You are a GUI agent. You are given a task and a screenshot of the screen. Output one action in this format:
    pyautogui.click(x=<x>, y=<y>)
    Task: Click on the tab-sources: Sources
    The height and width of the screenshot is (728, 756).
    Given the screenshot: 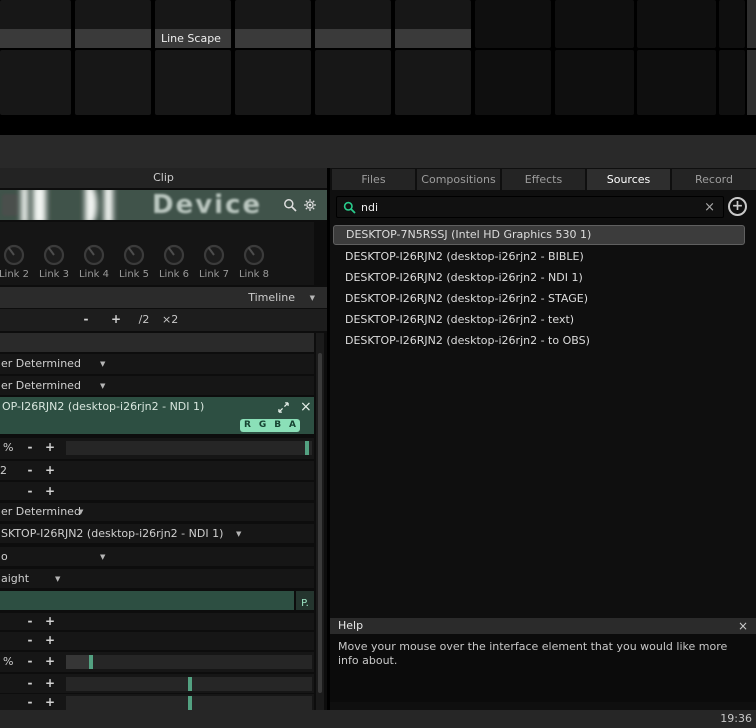 What is the action you would take?
    pyautogui.click(x=628, y=179)
    